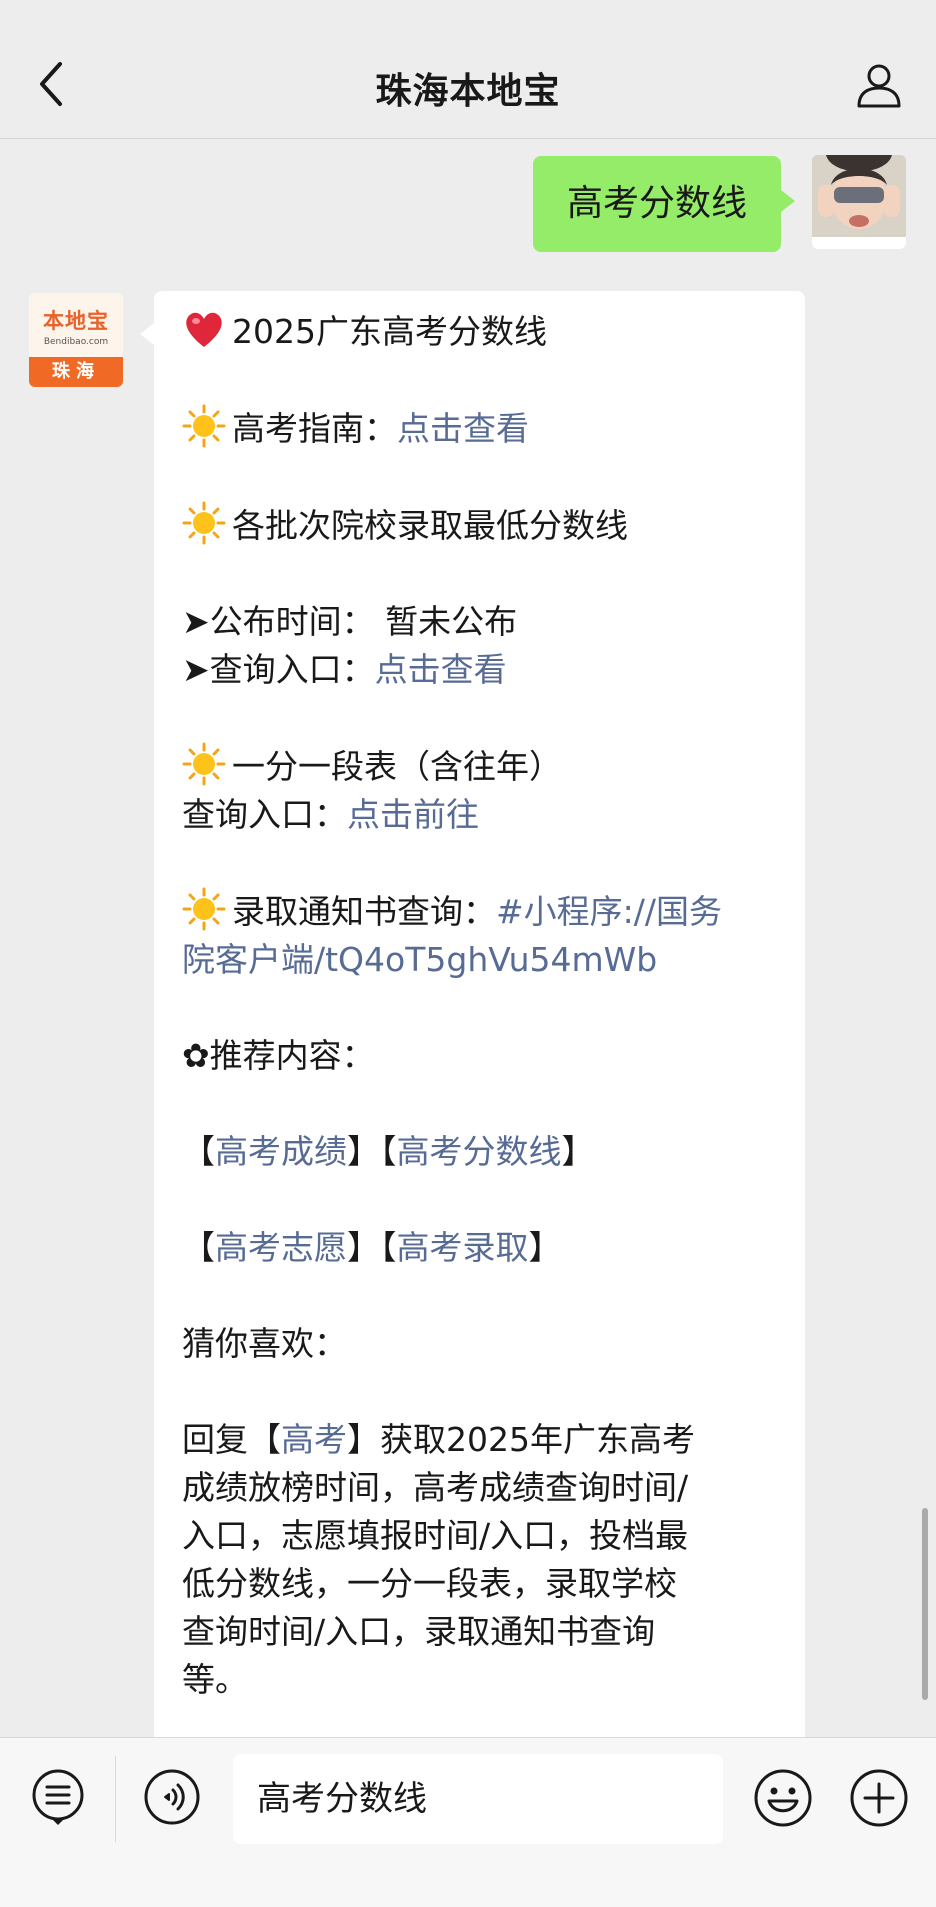 Image resolution: width=936 pixels, height=1907 pixels. Describe the element at coordinates (115, 1799) in the screenshot. I see `input-divider` at that location.